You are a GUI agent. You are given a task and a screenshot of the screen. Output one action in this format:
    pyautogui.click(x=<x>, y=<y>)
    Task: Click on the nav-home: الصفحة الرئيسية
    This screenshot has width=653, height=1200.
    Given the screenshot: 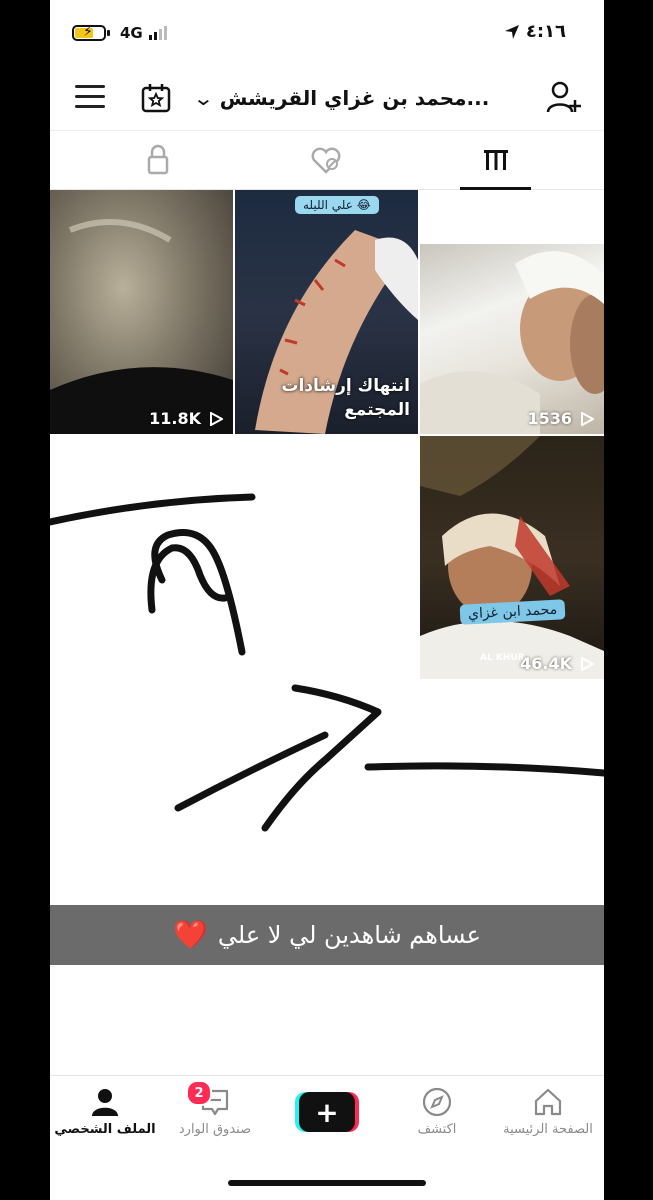 What is the action you would take?
    pyautogui.click(x=548, y=1111)
    